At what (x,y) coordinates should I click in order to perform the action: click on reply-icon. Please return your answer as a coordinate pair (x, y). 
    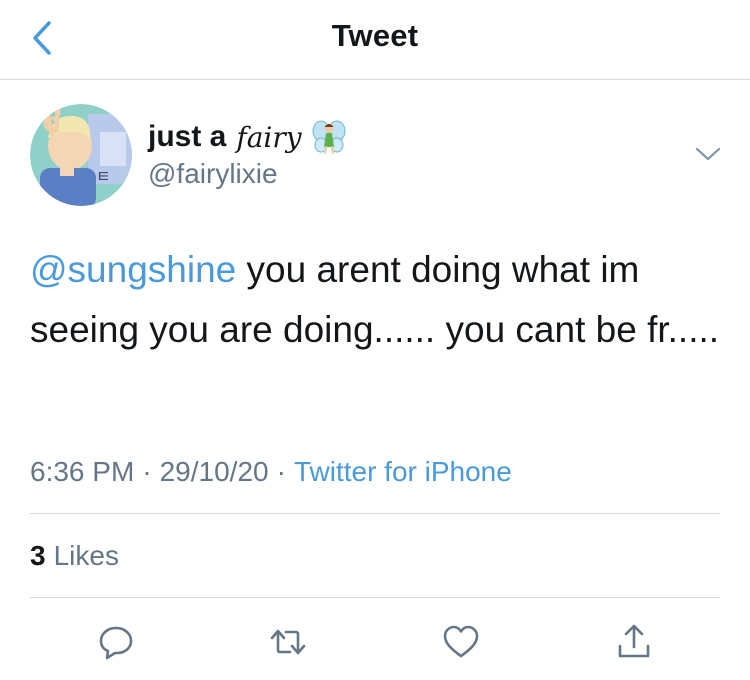
    Looking at the image, I should click on (116, 643).